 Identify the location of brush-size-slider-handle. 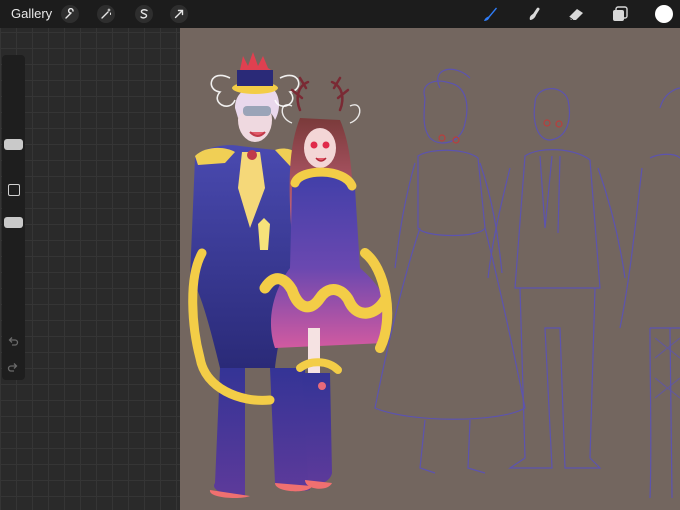
(13, 144).